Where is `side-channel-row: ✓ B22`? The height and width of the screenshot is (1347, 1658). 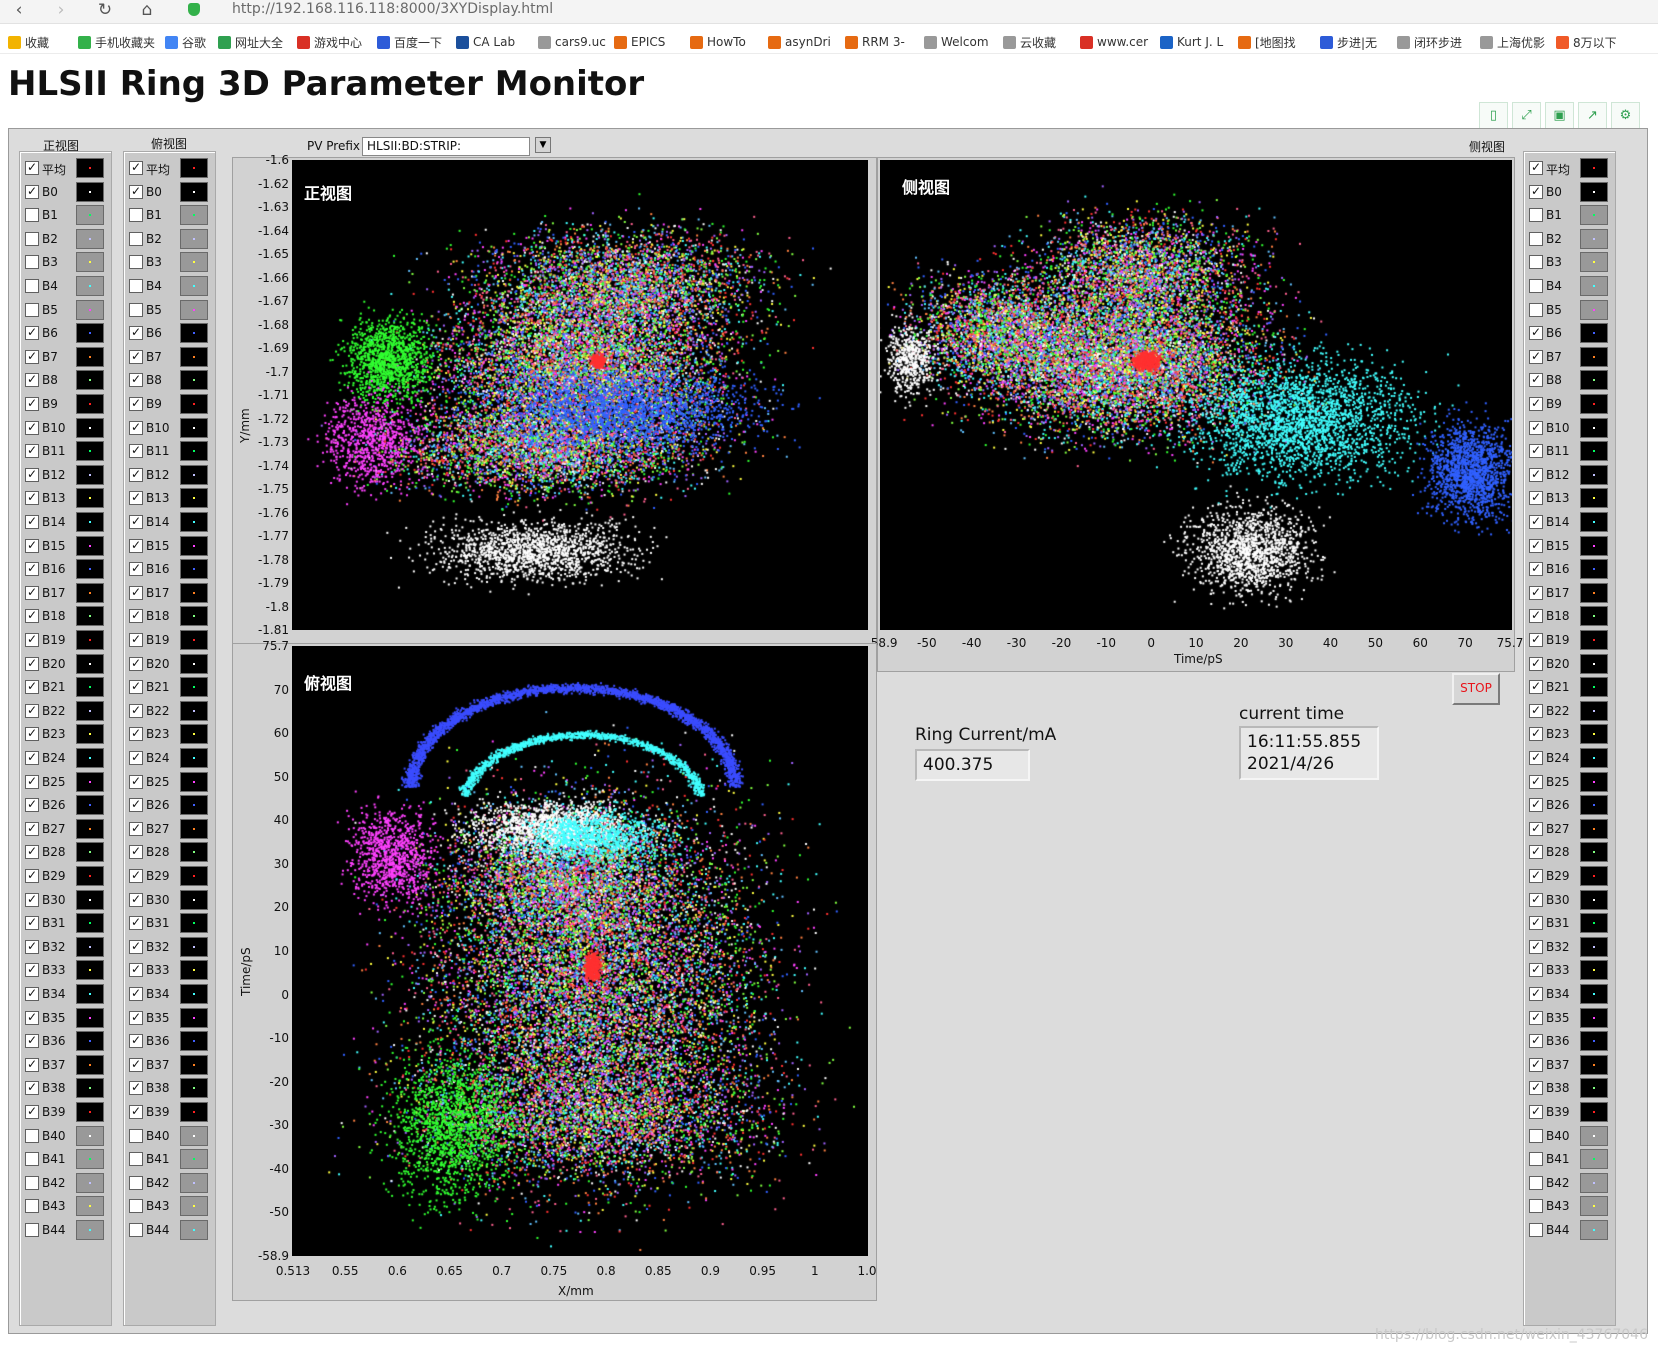 side-channel-row: ✓ B22 is located at coordinates (1569, 712).